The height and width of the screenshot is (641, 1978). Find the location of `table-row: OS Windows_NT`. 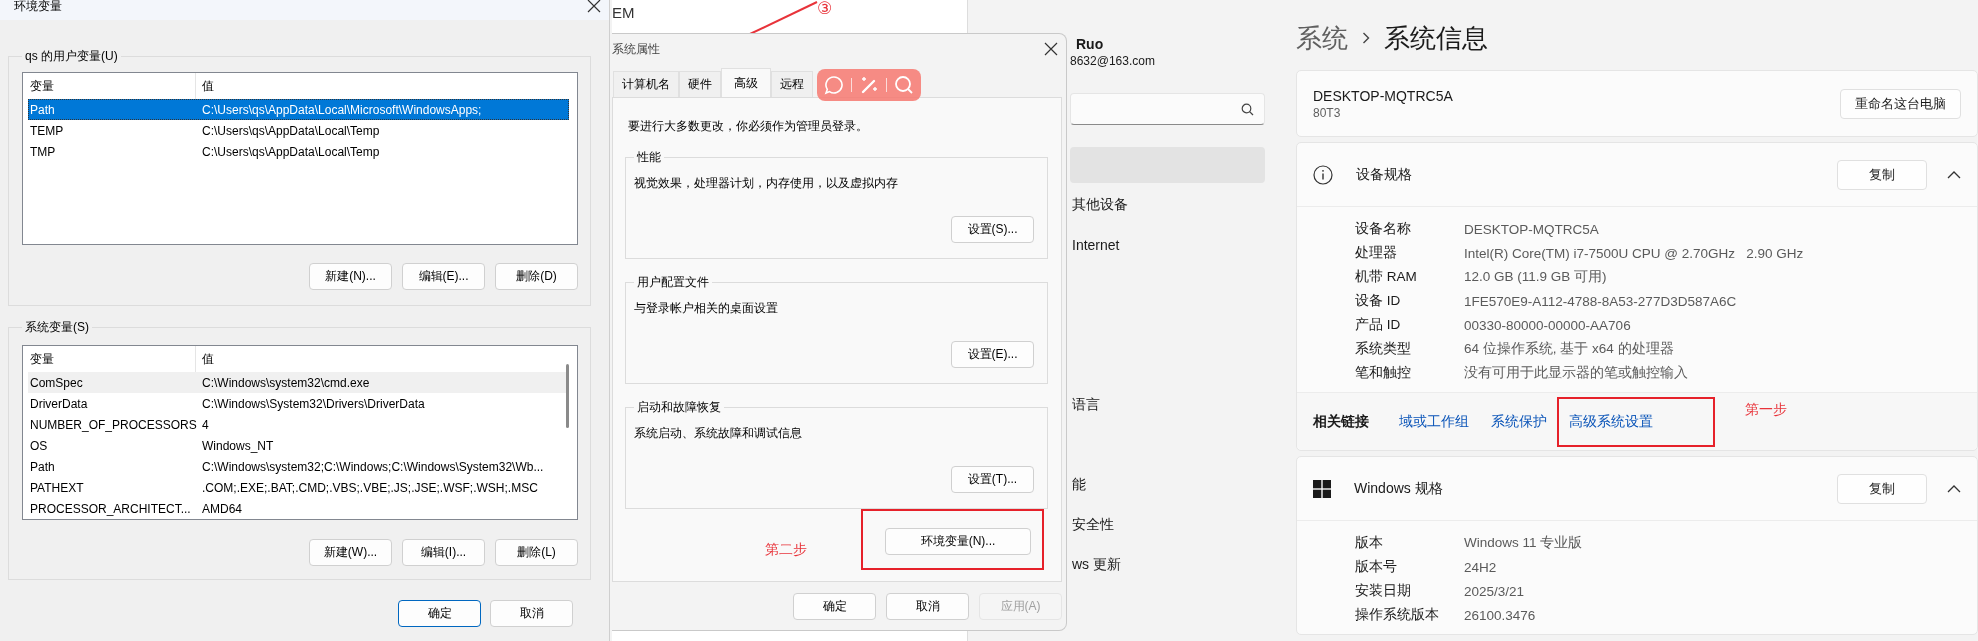

table-row: OS Windows_NT is located at coordinates (298, 445).